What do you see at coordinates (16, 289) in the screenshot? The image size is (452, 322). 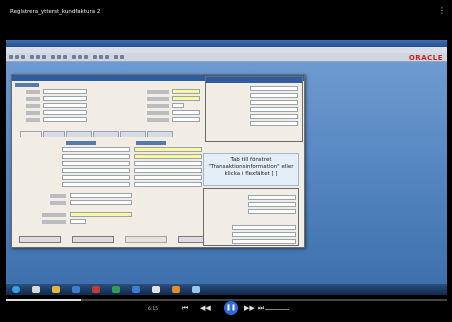 I see `start-button-icon` at bounding box center [16, 289].